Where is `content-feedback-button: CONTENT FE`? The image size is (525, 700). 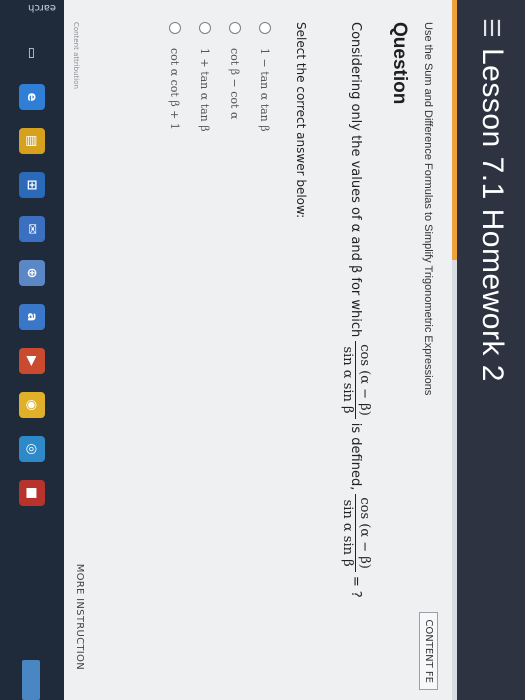
content-feedback-button: CONTENT FE is located at coordinates (428, 651).